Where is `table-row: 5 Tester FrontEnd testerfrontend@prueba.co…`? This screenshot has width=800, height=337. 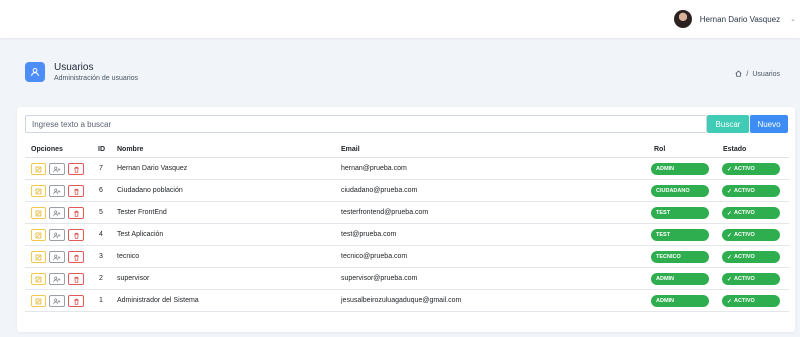
table-row: 5 Tester FrontEnd testerfrontend@prueba.co… is located at coordinates (407, 213).